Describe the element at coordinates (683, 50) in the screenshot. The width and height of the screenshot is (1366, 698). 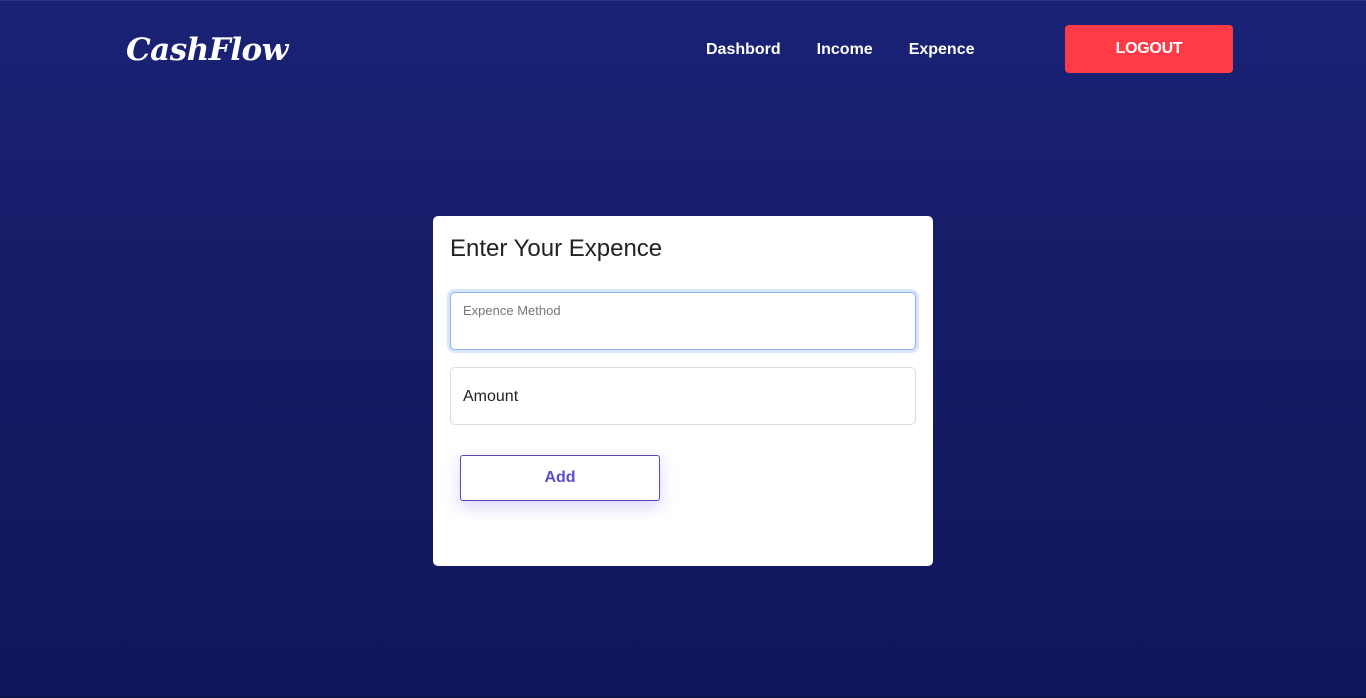
I see `navbar: CashFlow Dashbord Income Expence LOGOUT` at that location.